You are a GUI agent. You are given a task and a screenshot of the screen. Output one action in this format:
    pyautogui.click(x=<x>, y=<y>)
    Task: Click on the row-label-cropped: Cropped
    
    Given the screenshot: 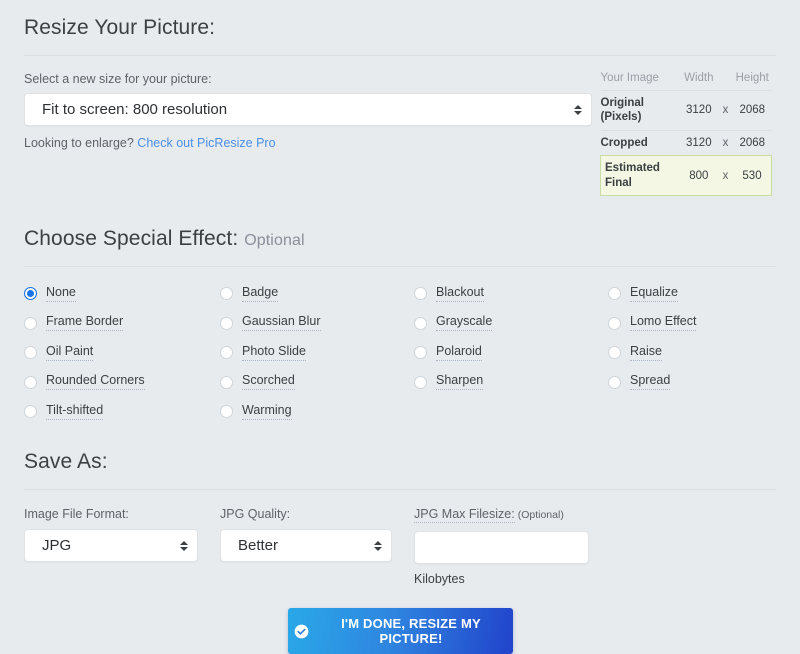 What is the action you would take?
    pyautogui.click(x=640, y=142)
    